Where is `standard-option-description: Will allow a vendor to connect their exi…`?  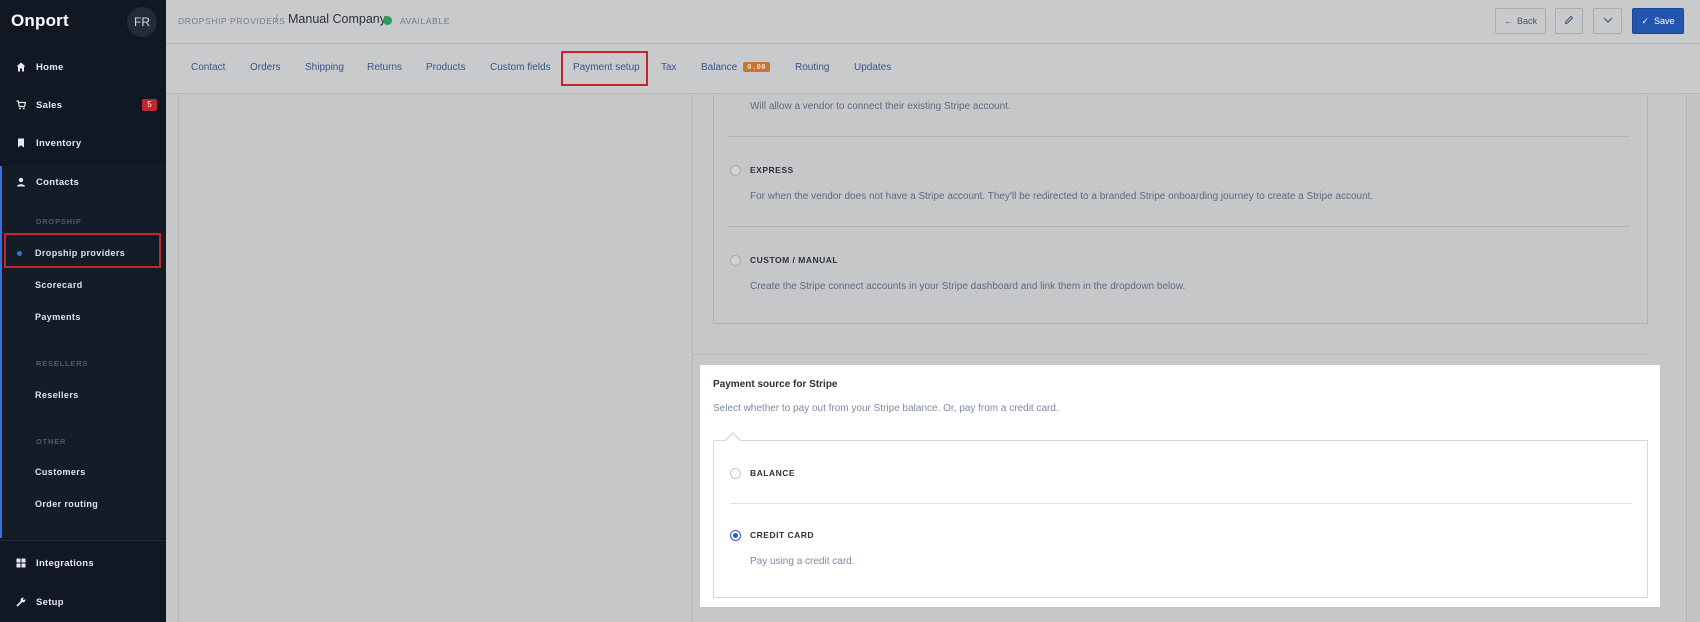
standard-option-description: Will allow a vendor to connect their exi… is located at coordinates (880, 106).